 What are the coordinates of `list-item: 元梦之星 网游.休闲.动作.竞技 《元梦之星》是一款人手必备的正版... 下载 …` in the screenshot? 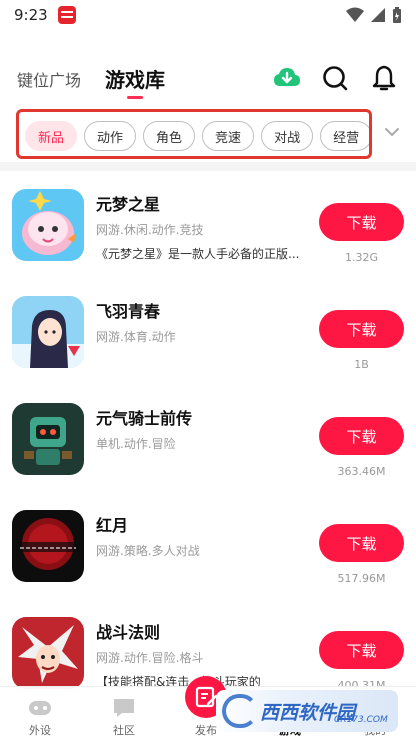 It's located at (208, 224).